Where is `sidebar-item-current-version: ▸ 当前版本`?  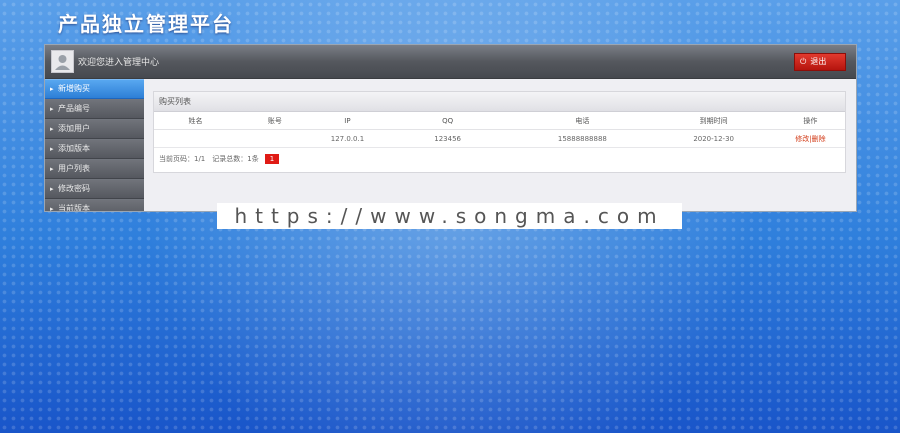 sidebar-item-current-version: ▸ 当前版本 is located at coordinates (94, 205).